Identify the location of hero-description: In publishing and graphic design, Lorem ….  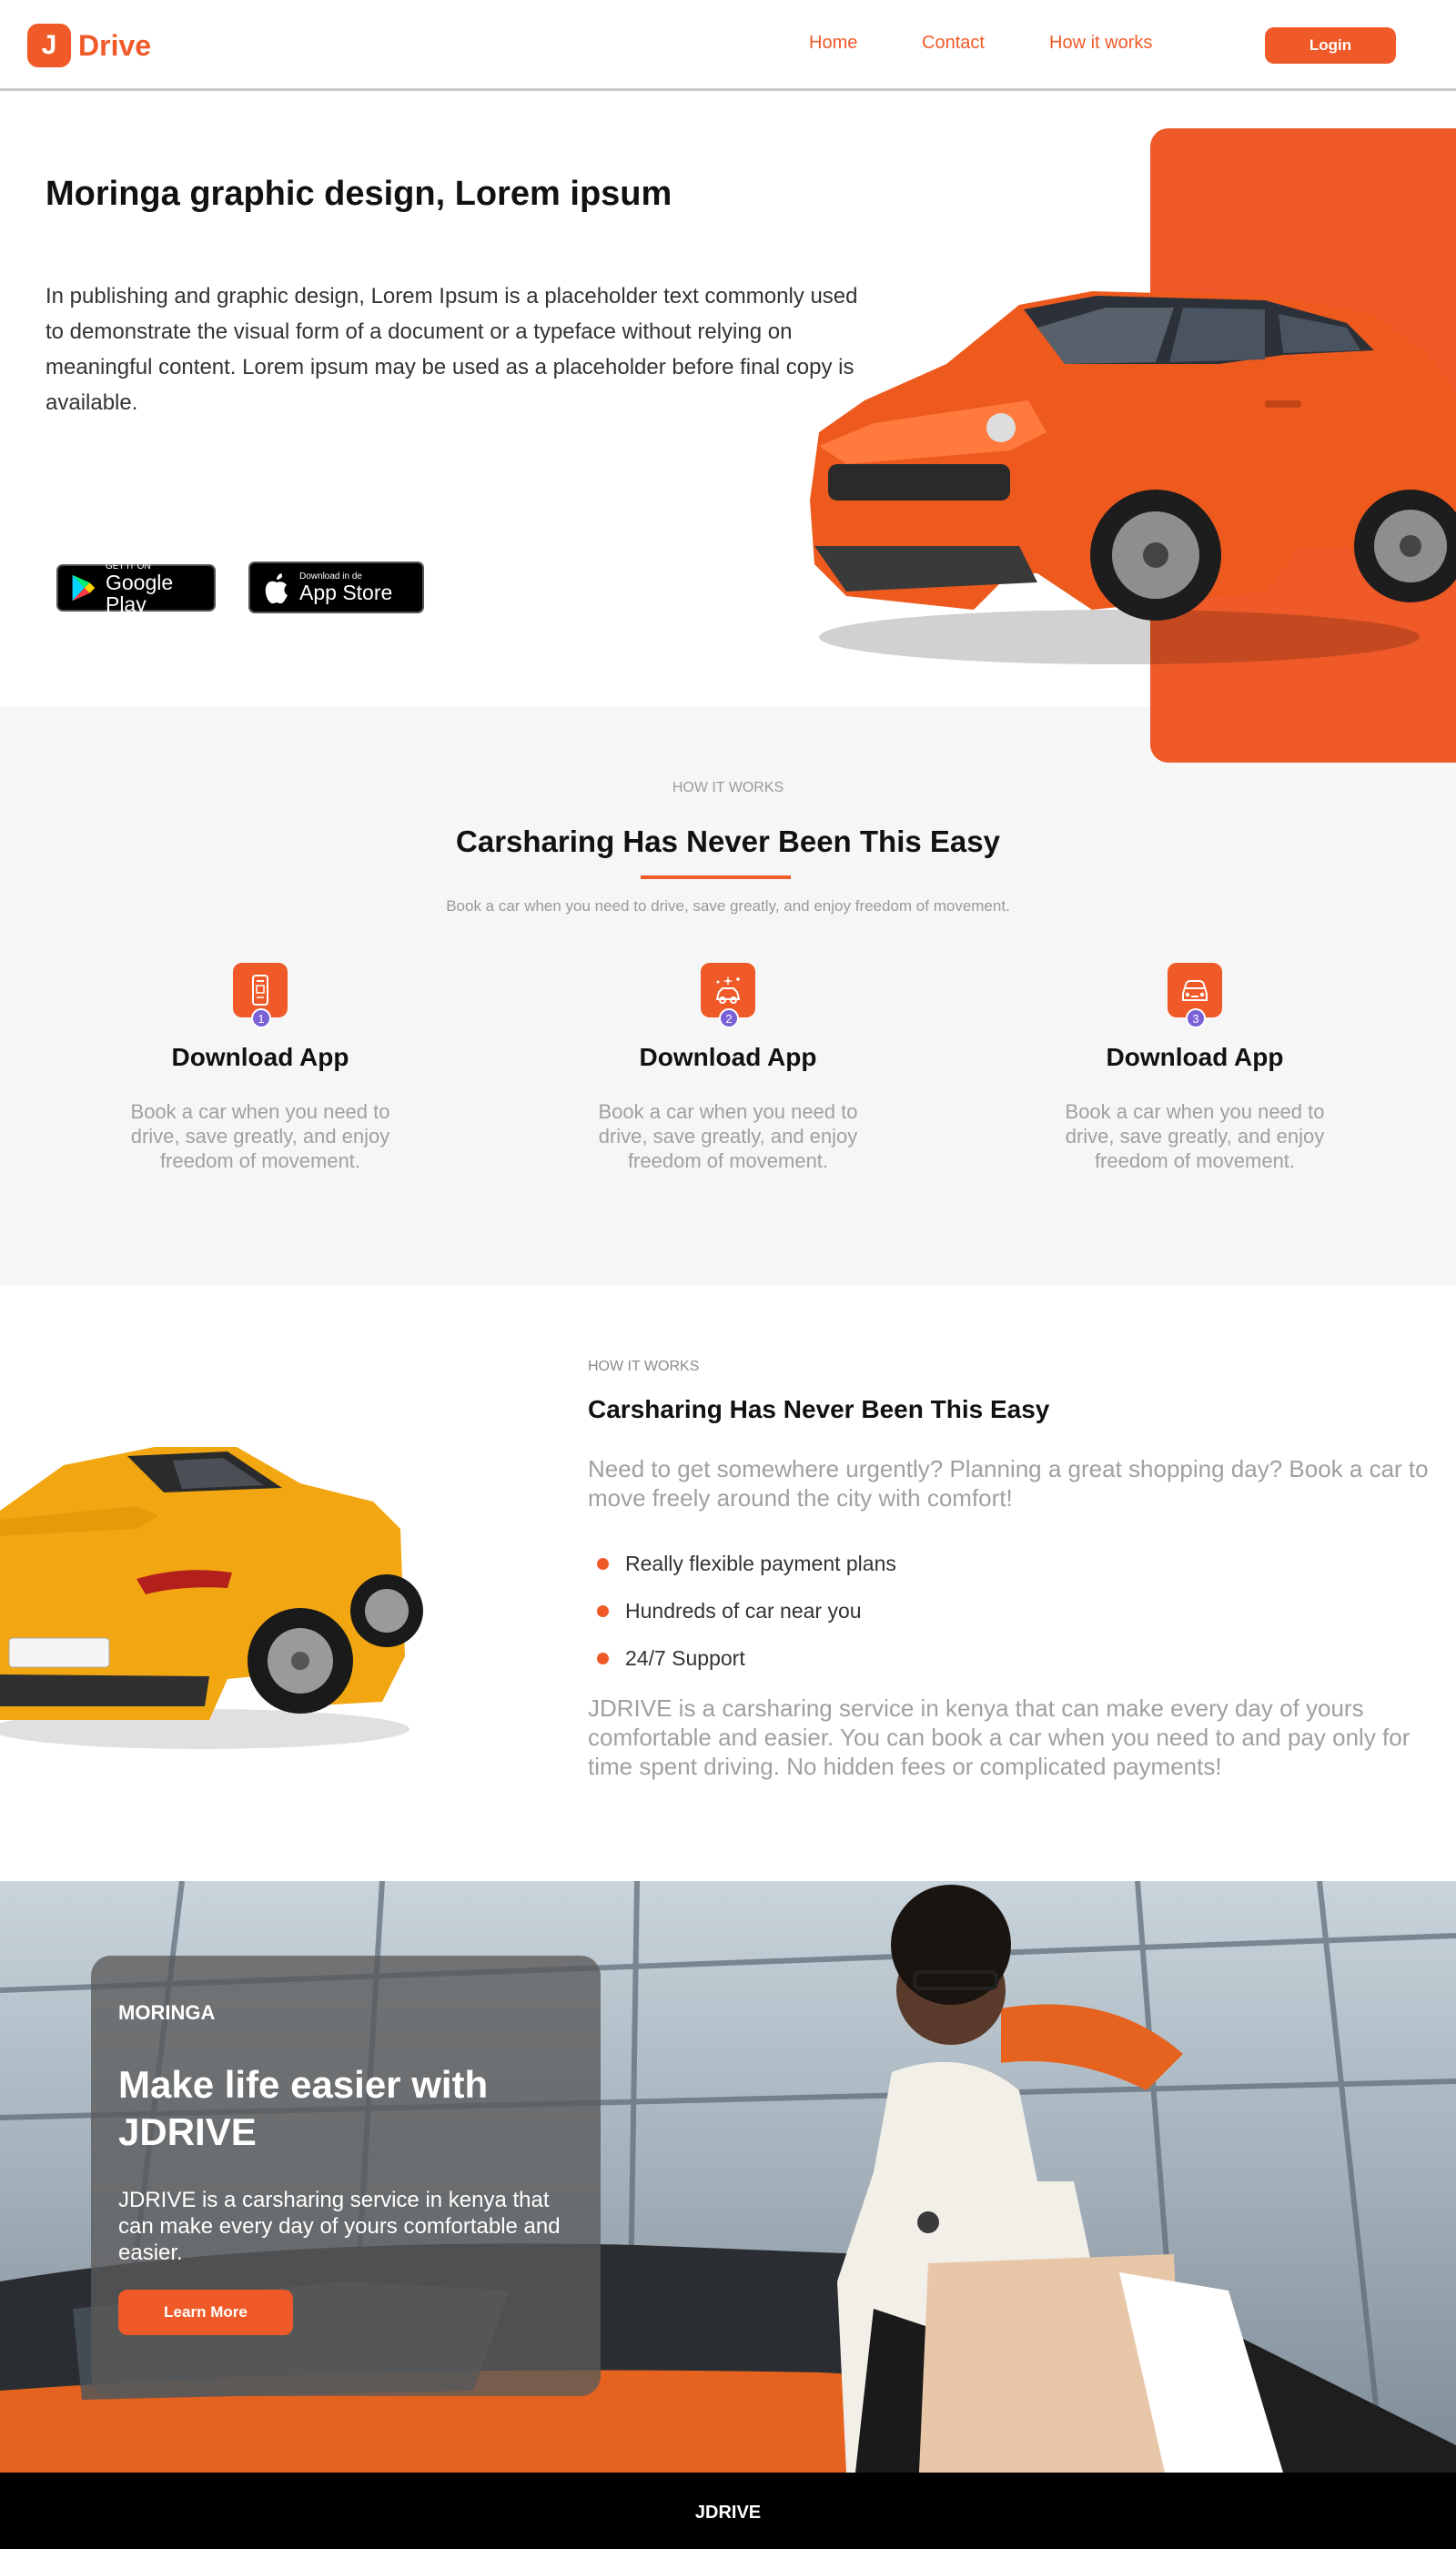
(452, 349).